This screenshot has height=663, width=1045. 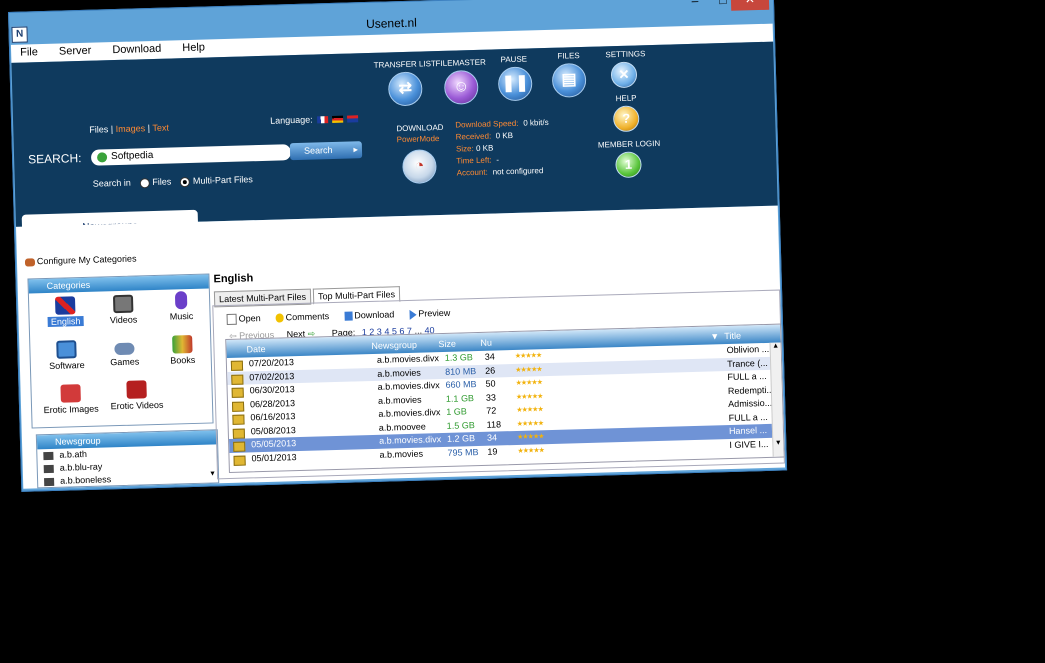 What do you see at coordinates (291, 120) in the screenshot?
I see `language-label: Language:` at bounding box center [291, 120].